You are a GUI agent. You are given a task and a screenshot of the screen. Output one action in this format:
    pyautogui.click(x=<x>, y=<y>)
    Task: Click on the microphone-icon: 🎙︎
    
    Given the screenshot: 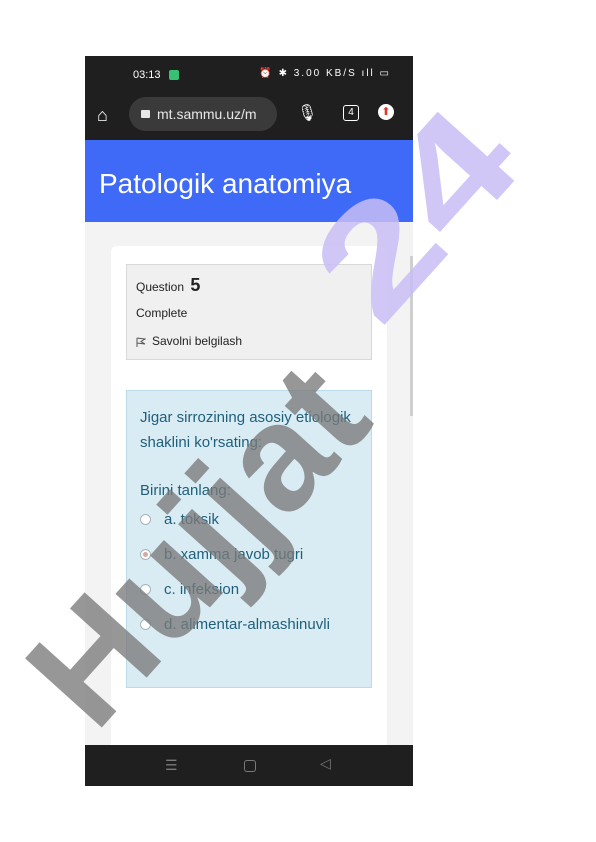 What is the action you would take?
    pyautogui.click(x=307, y=113)
    